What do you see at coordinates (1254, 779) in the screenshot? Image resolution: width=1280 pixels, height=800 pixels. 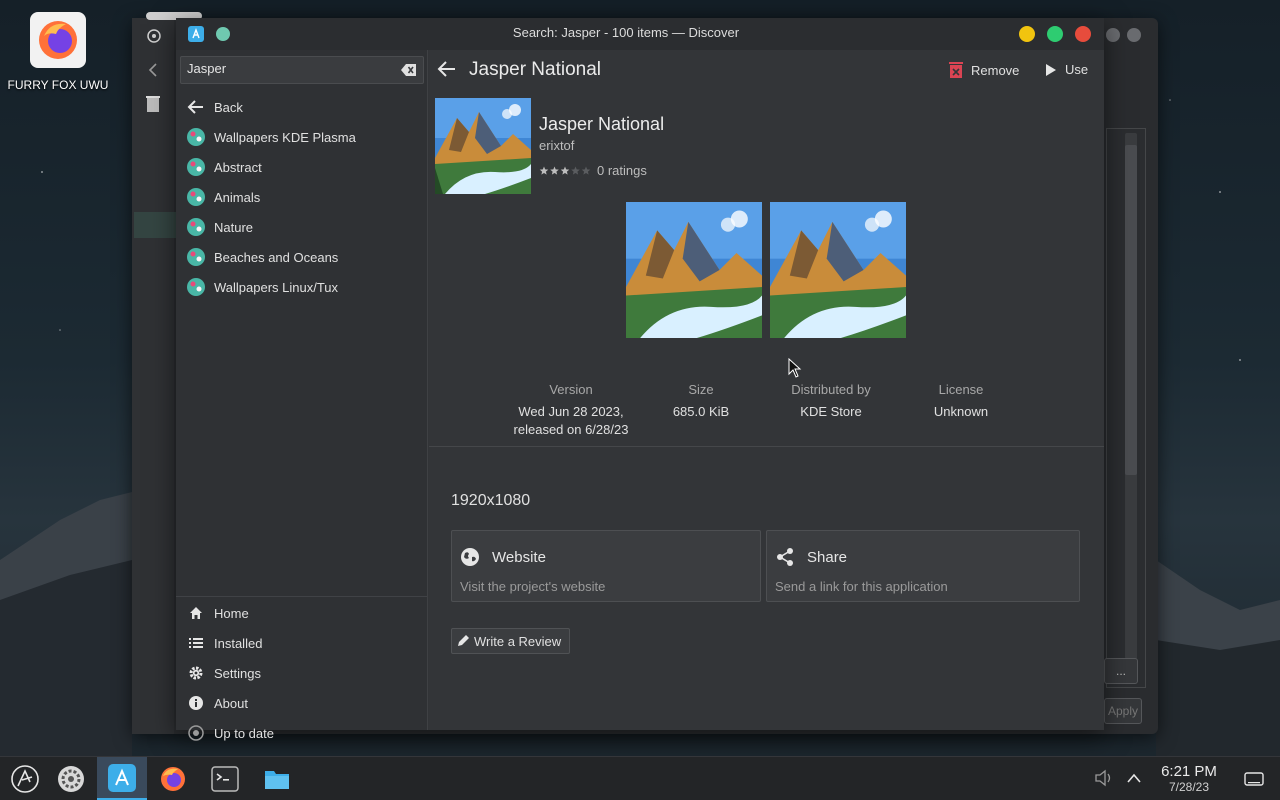 I see `show-desktop-icon` at bounding box center [1254, 779].